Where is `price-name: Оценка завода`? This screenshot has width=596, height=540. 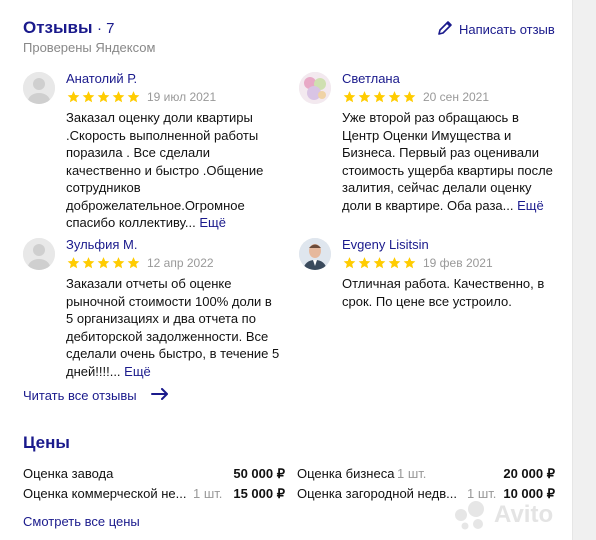
price-name: Оценка завода is located at coordinates (68, 473).